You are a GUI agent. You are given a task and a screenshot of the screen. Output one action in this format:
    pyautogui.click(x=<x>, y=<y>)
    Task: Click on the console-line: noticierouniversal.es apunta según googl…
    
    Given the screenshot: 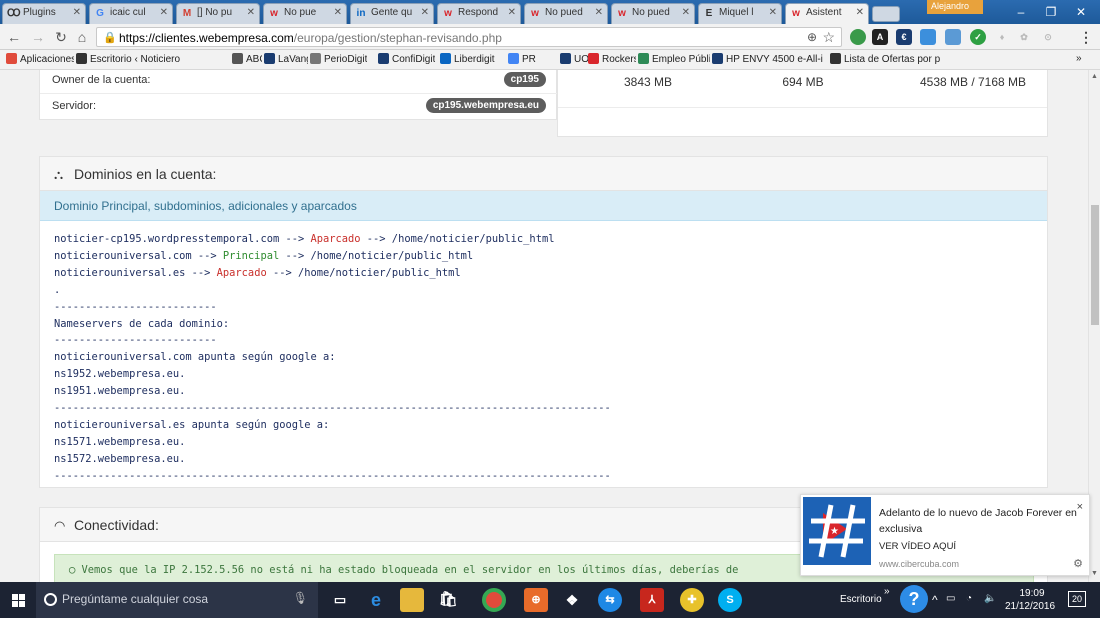 What is the action you would take?
    pyautogui.click(x=192, y=424)
    